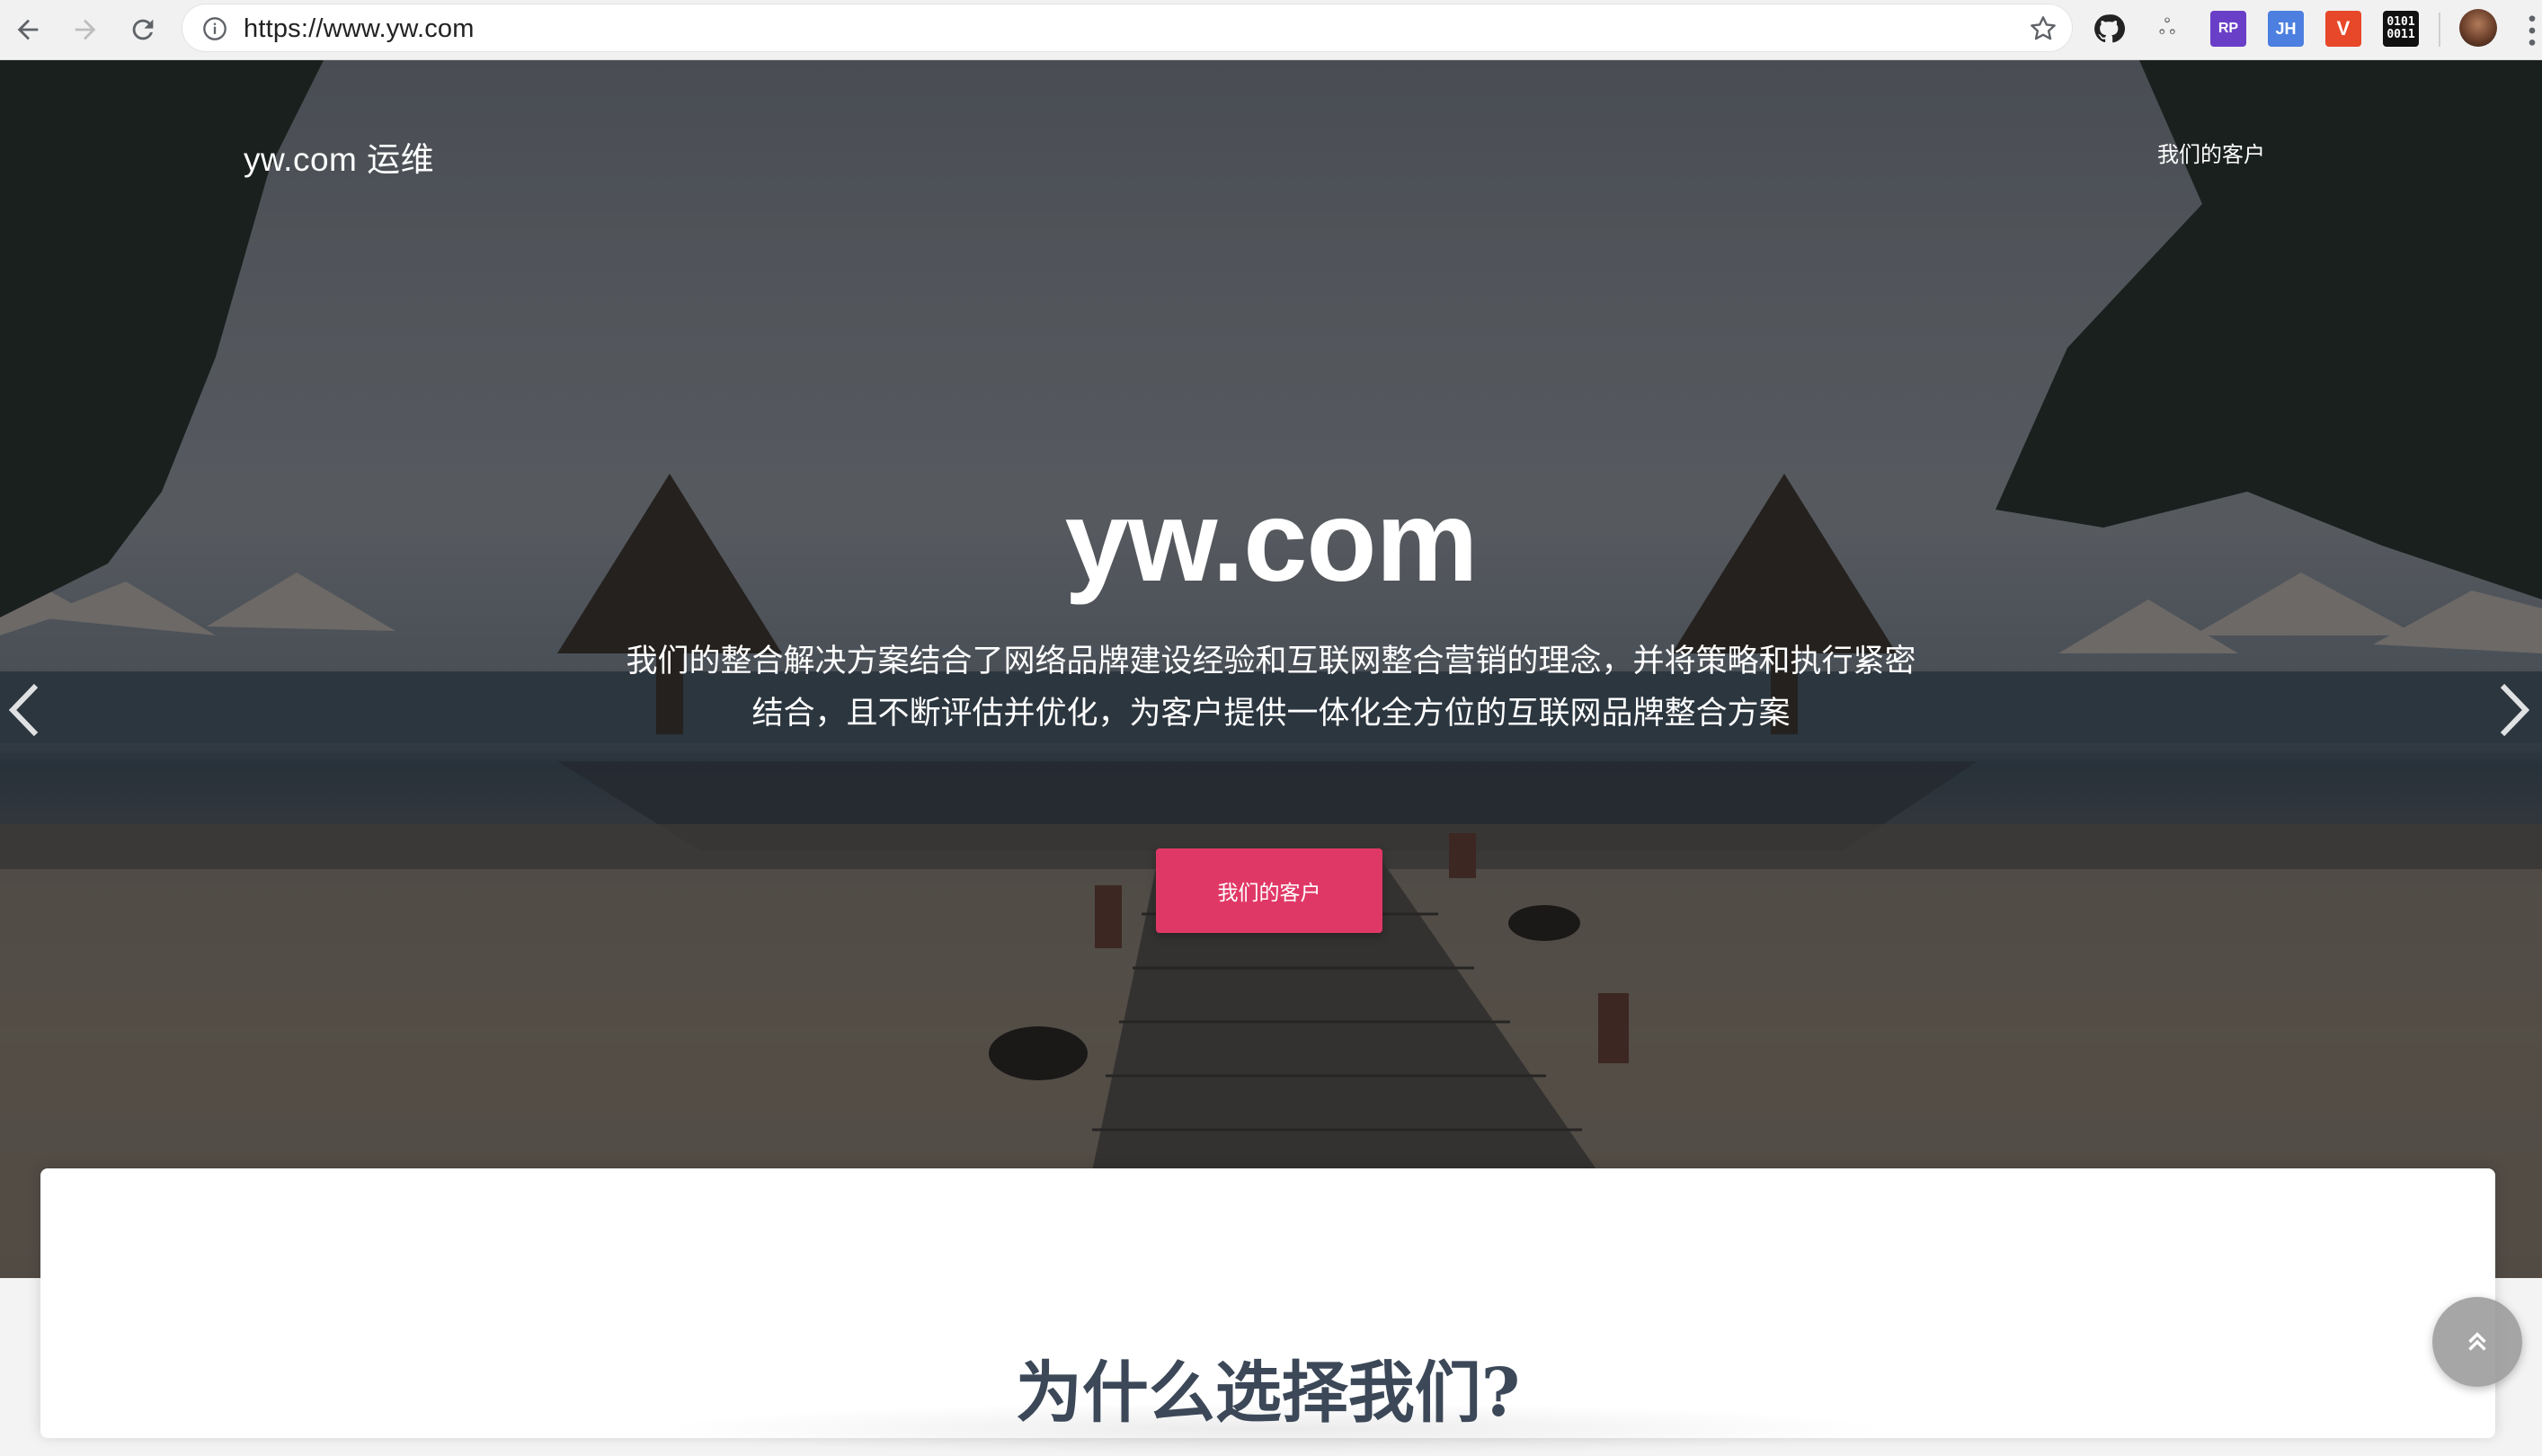  Describe the element at coordinates (2167, 29) in the screenshot. I see `tree-icon: ஃ` at that location.